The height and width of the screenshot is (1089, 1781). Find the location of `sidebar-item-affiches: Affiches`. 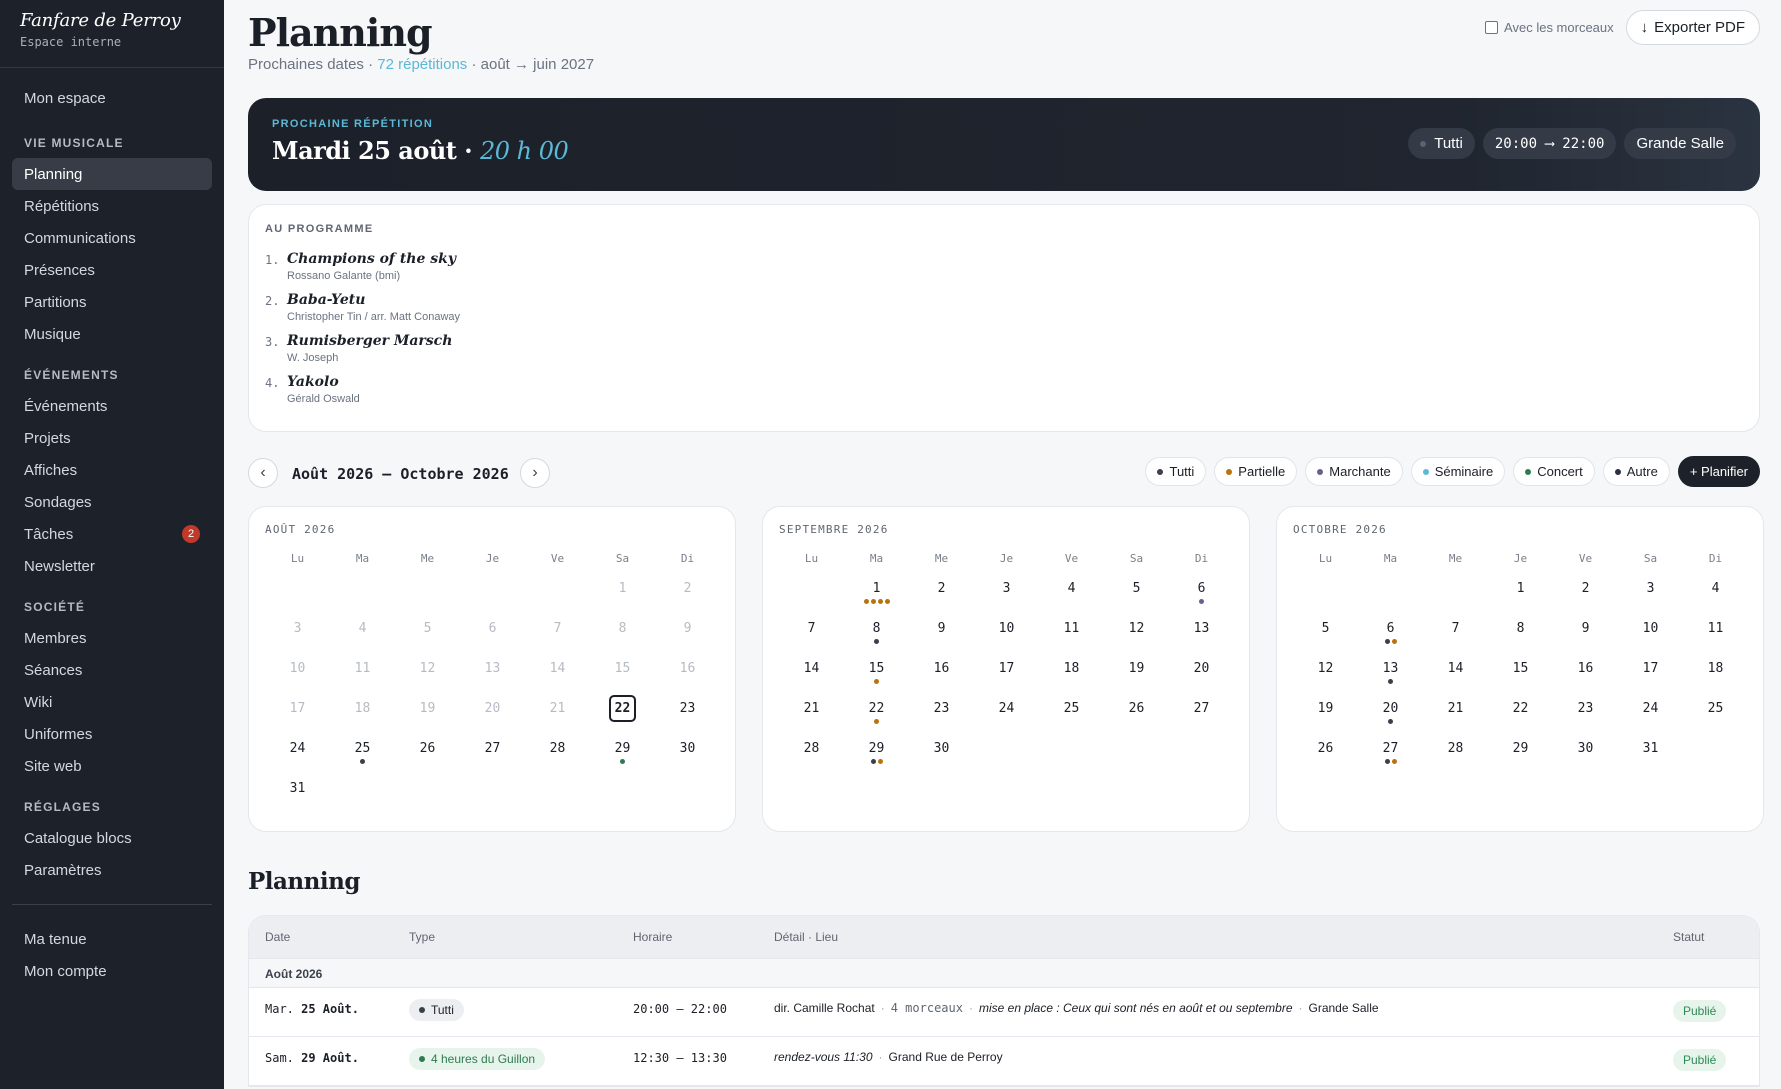

sidebar-item-affiches: Affiches is located at coordinates (112, 470).